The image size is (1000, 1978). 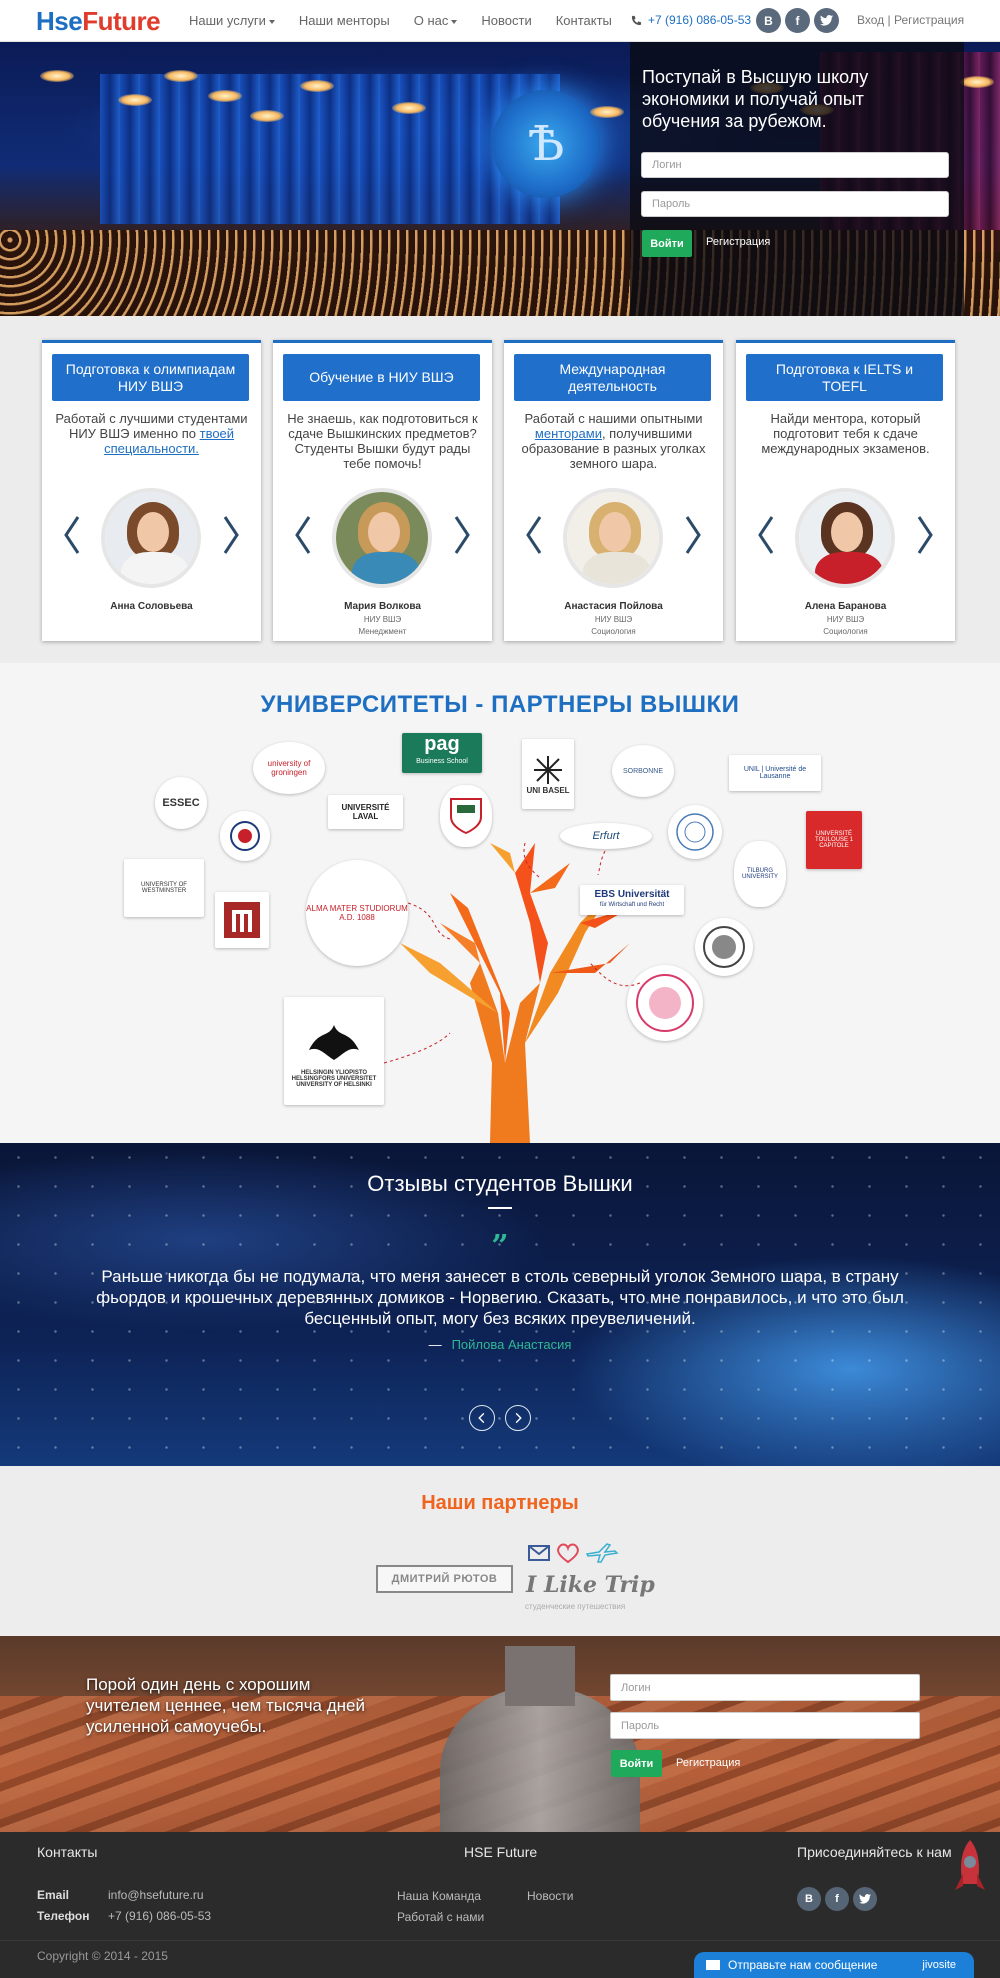 I want to click on footer-join-title: Присоединяйтесь к нам, so click(x=874, y=1852).